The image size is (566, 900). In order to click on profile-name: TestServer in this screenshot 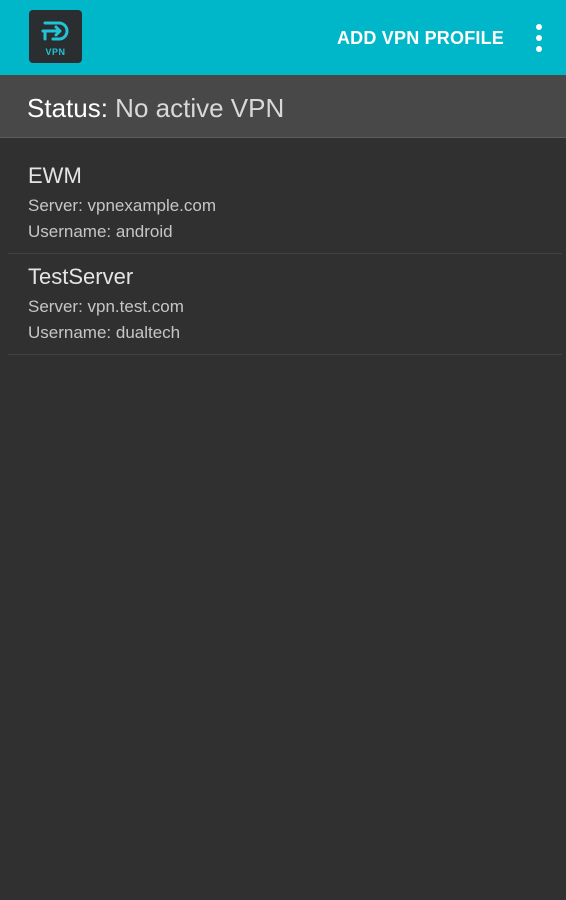, I will do `click(81, 276)`.